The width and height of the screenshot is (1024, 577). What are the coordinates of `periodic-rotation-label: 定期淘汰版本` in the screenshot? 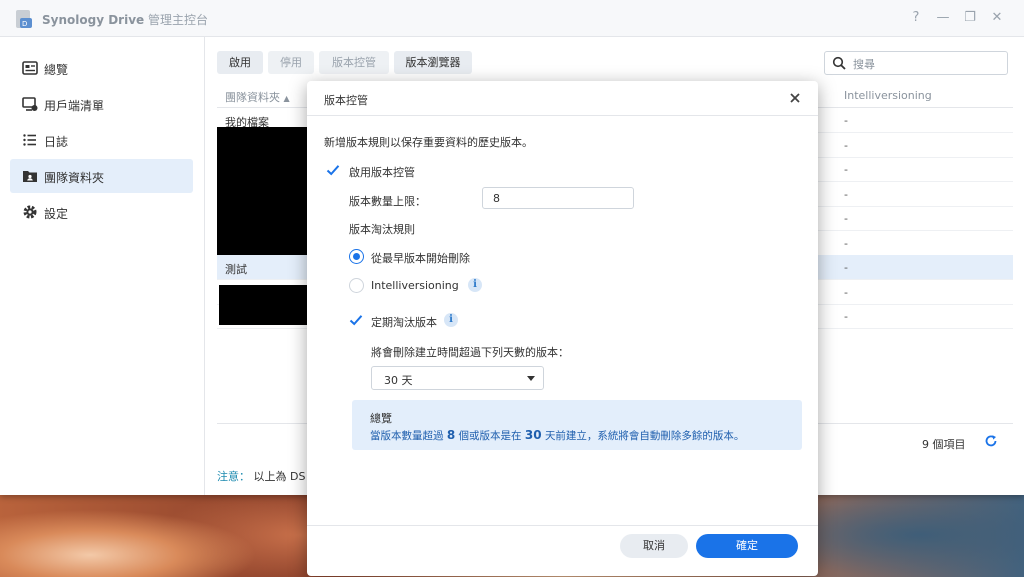 It's located at (404, 322).